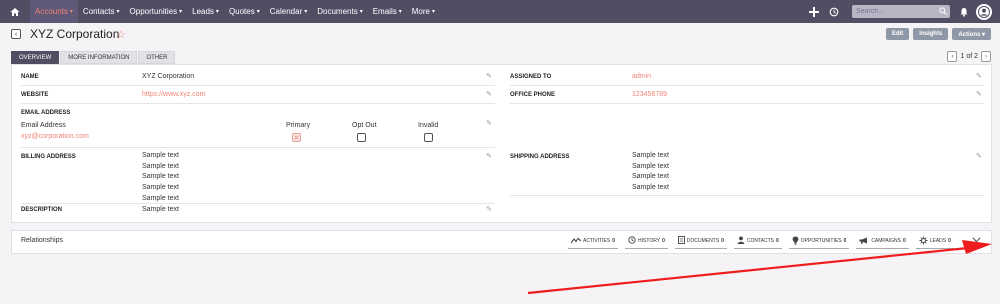 This screenshot has height=304, width=1000. What do you see at coordinates (384, 11) in the screenshot?
I see `nav-item-label: Emails` at bounding box center [384, 11].